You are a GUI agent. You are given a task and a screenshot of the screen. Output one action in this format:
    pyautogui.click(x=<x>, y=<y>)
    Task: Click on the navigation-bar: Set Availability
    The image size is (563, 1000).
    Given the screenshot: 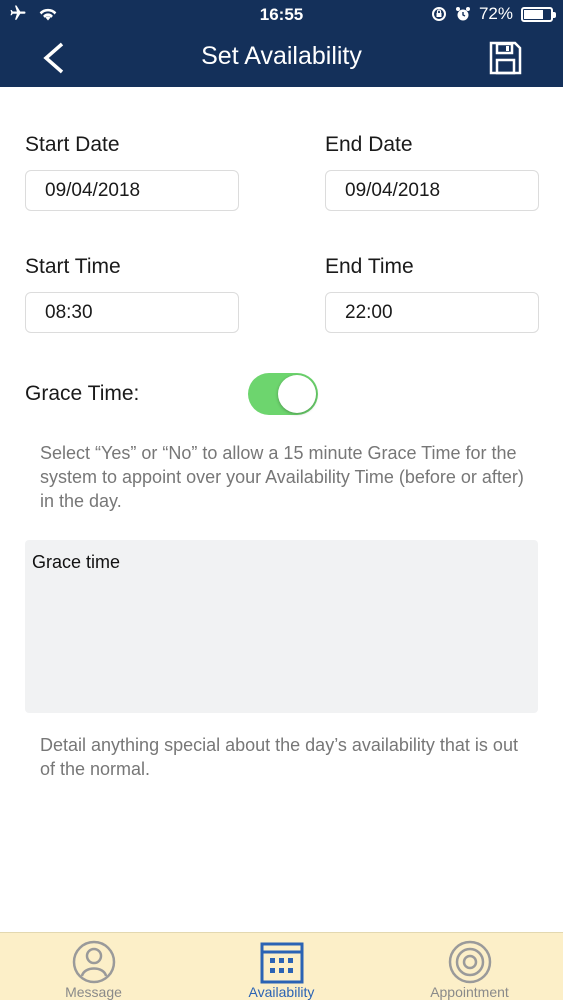 What is the action you would take?
    pyautogui.click(x=281, y=58)
    